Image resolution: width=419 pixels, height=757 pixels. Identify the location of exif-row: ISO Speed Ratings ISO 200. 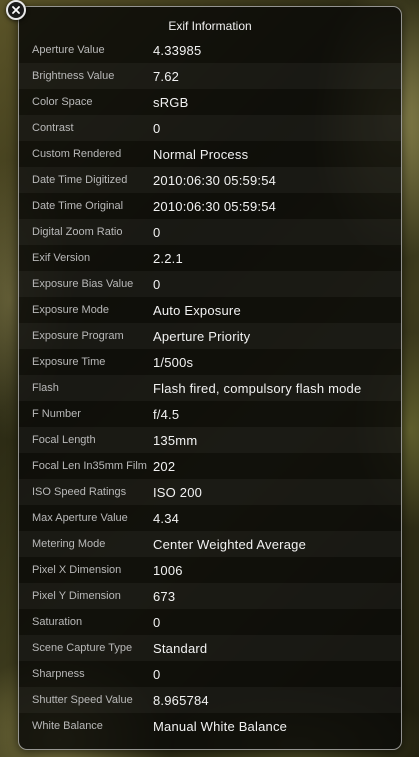
(210, 492).